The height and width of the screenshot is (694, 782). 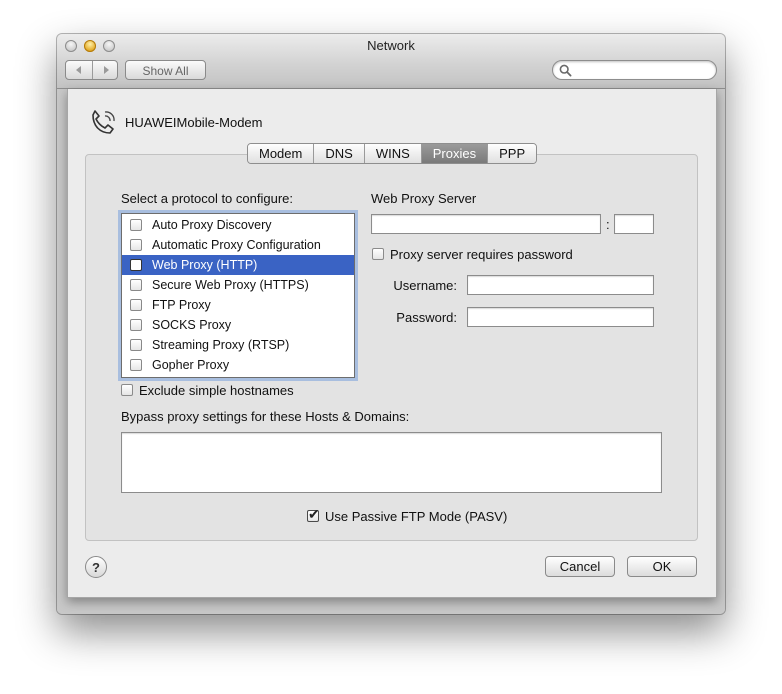 What do you see at coordinates (238, 225) in the screenshot?
I see `protocol-row: Auto Proxy Discovery` at bounding box center [238, 225].